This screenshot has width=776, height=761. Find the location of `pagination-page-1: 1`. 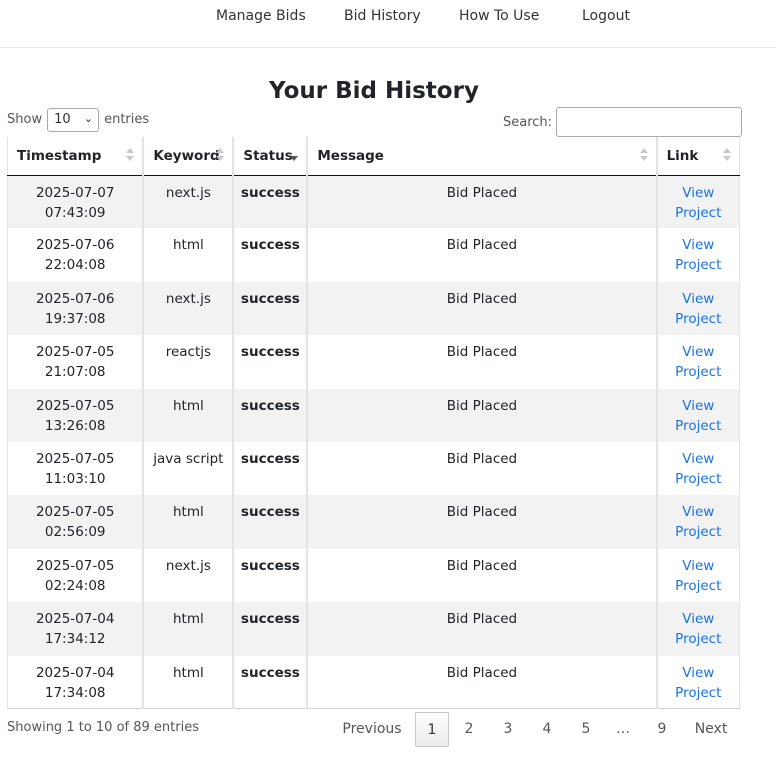

pagination-page-1: 1 is located at coordinates (432, 729).